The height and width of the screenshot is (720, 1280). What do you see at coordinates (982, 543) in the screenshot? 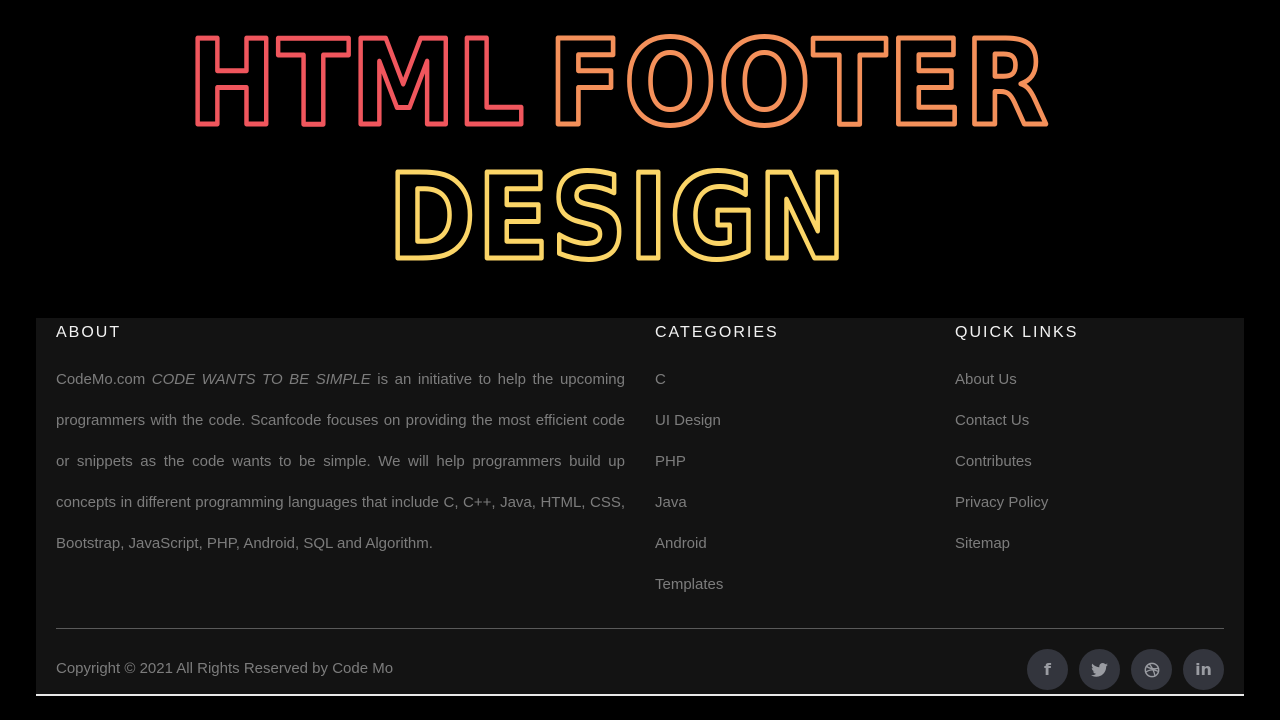
I see `quick-link-sitemap: Sitemap` at bounding box center [982, 543].